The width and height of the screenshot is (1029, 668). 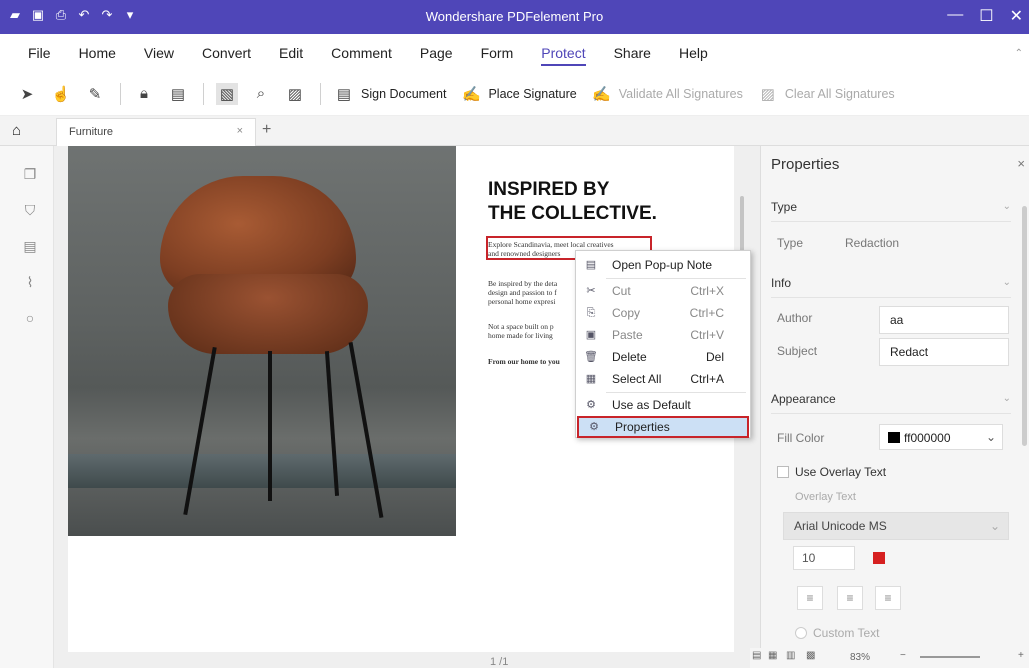 What do you see at coordinates (664, 265) in the screenshot?
I see `menu-open-popup-note: ▤ Open Pop-up Note` at bounding box center [664, 265].